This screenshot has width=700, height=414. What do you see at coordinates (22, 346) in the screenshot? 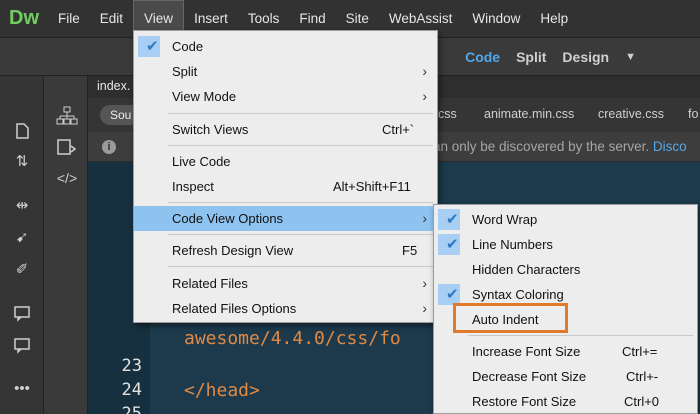
I see `comment-tag-icon` at bounding box center [22, 346].